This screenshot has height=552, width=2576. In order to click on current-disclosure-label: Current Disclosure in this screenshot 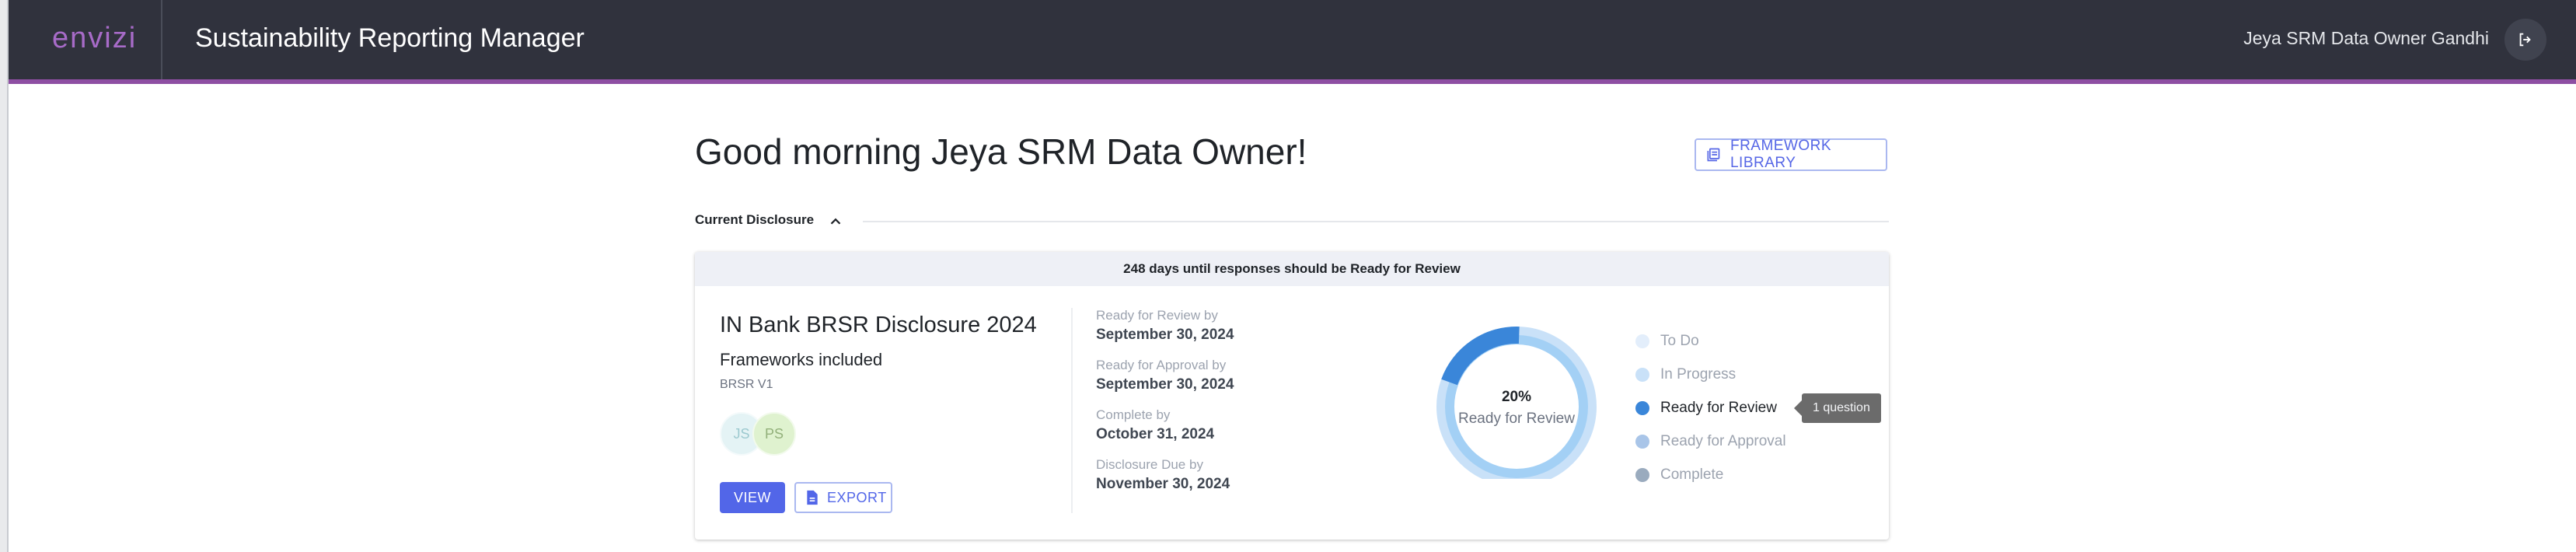, I will do `click(755, 219)`.